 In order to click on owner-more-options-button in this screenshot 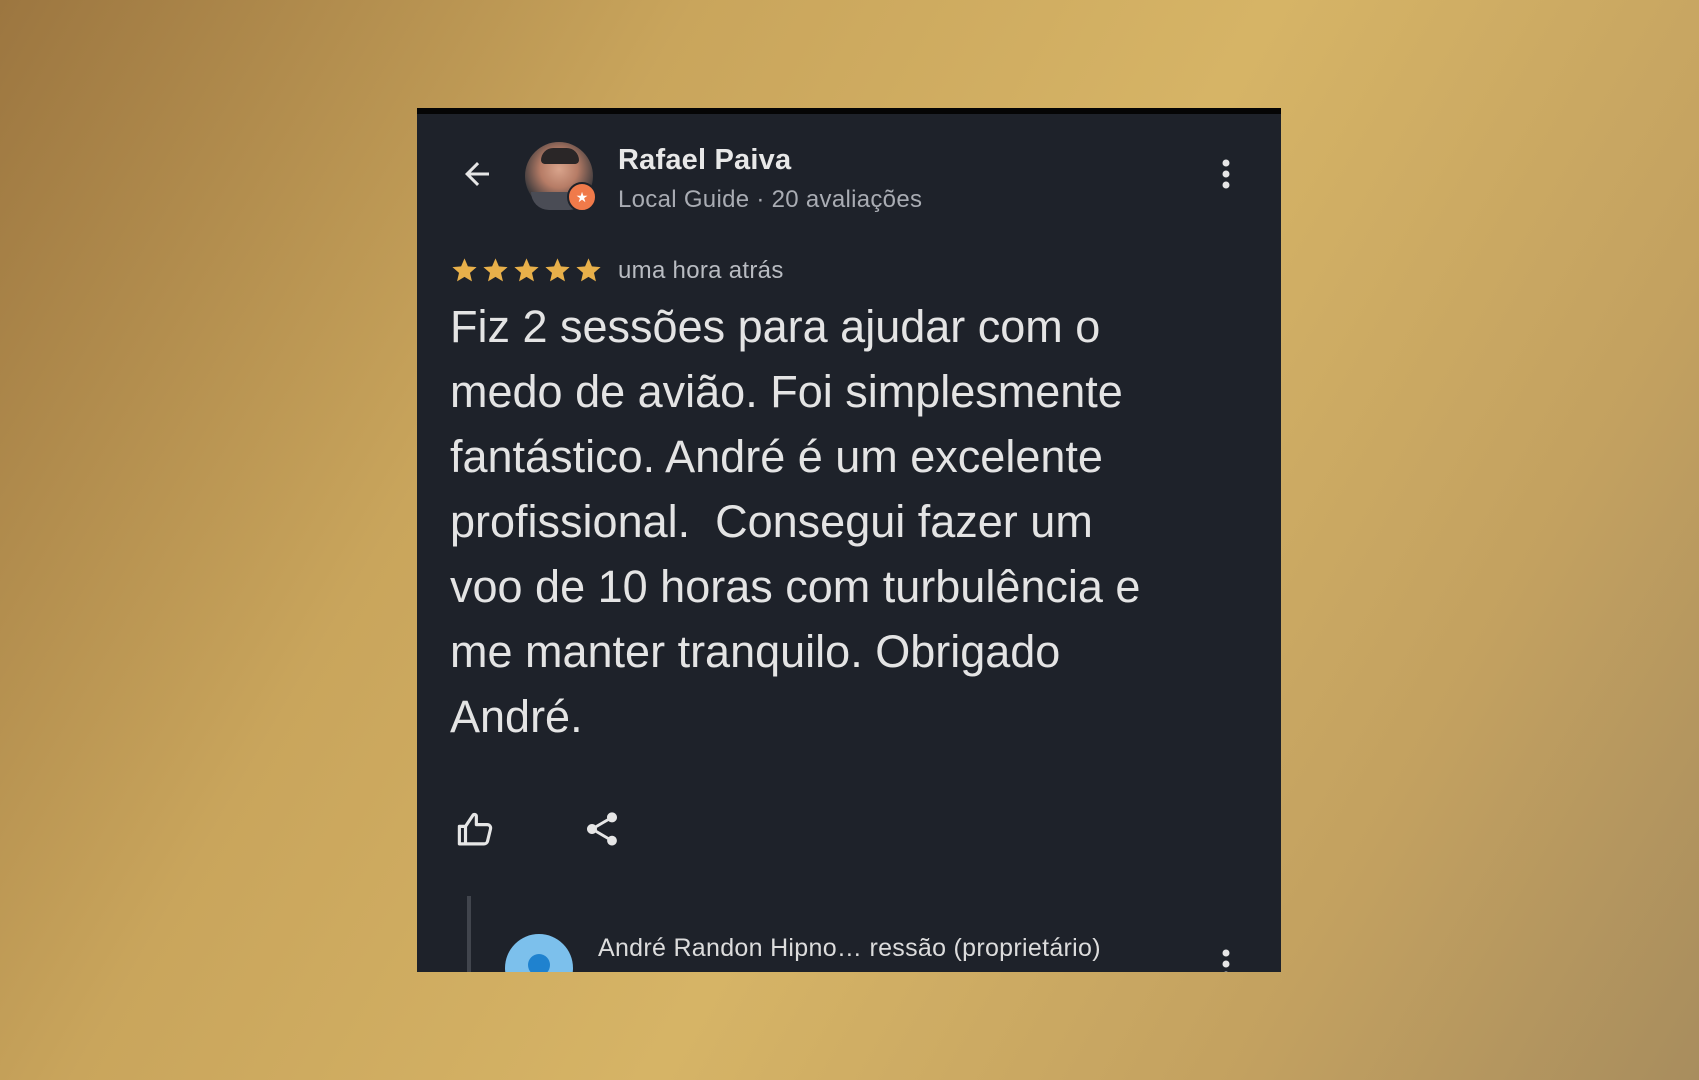, I will do `click(1226, 958)`.